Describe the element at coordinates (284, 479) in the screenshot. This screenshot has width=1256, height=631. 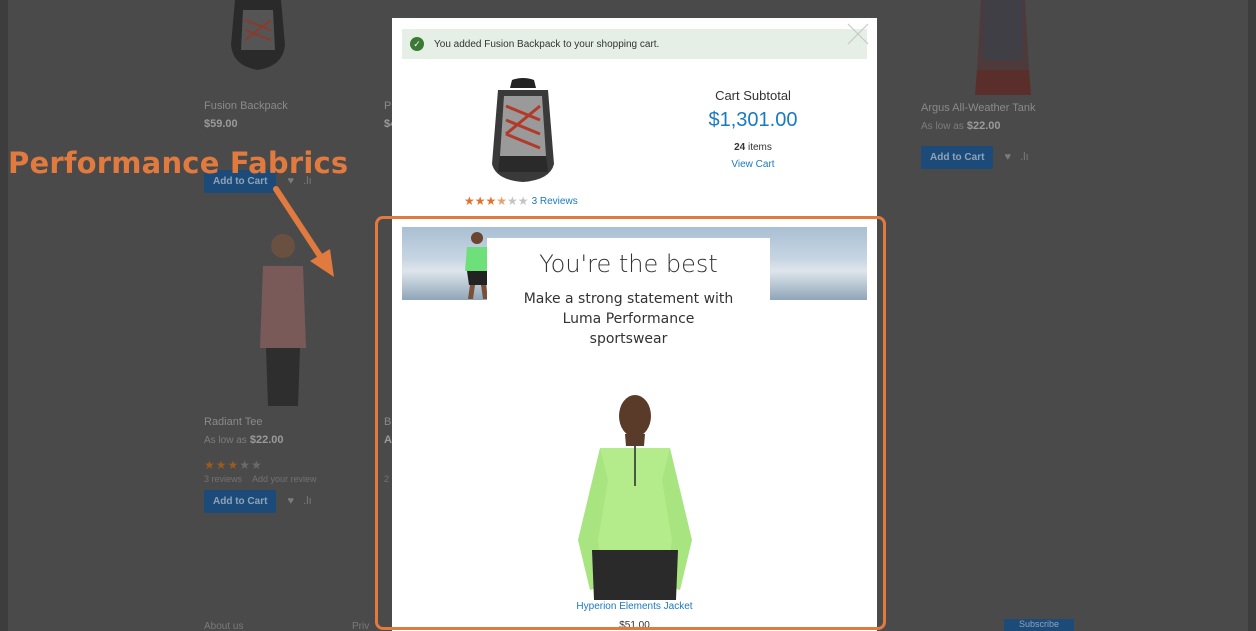
I see `add-review-link: Add your review` at that location.